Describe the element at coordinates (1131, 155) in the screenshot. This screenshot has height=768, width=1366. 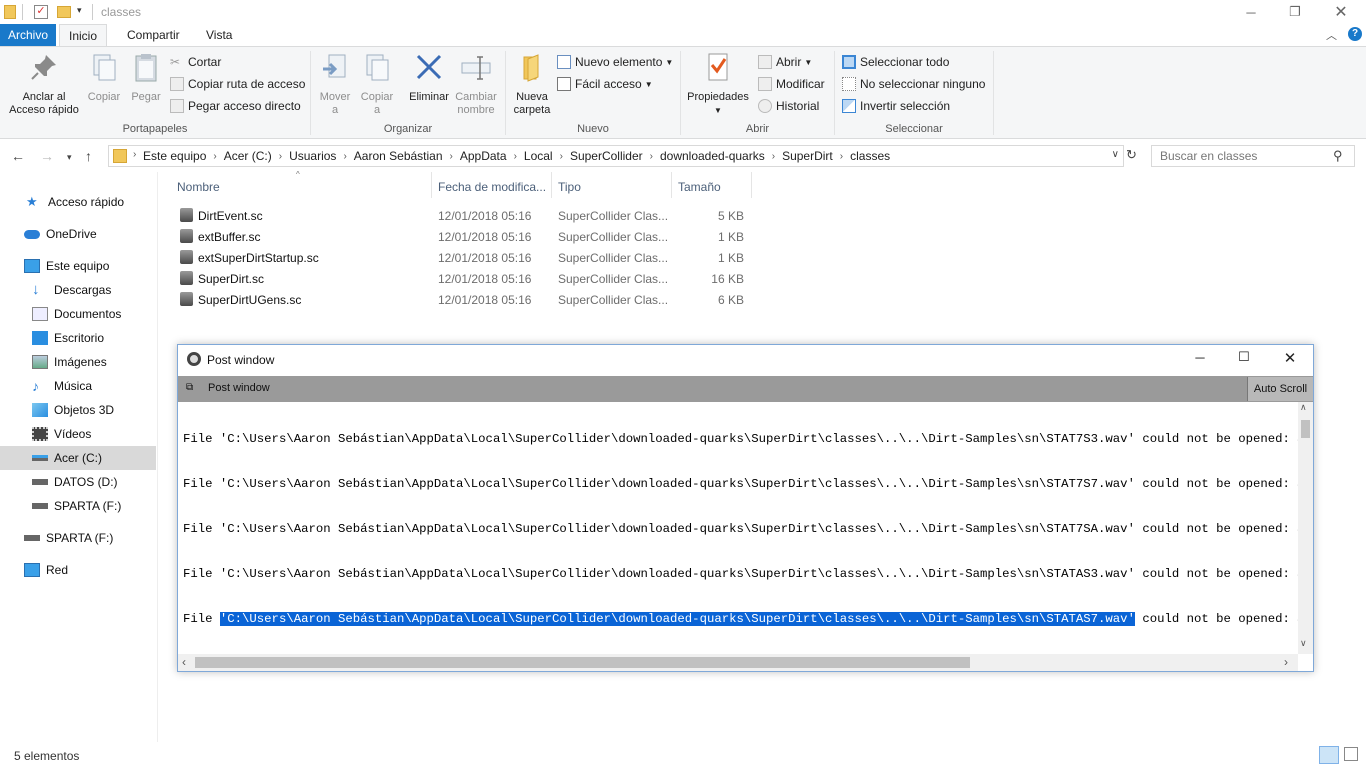
I see `refresh-icon: ↻` at that location.